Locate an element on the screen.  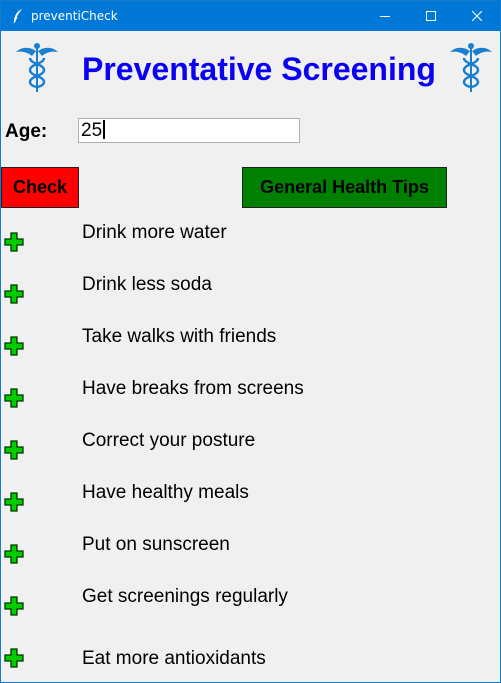
tip-item: Drink less soda is located at coordinates (147, 284).